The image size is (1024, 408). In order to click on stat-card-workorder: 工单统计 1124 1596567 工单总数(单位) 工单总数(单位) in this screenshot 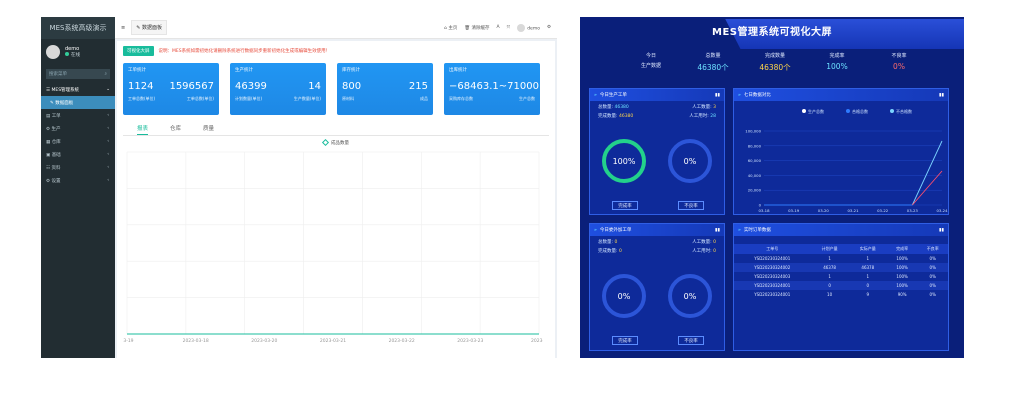, I will do `click(171, 89)`.